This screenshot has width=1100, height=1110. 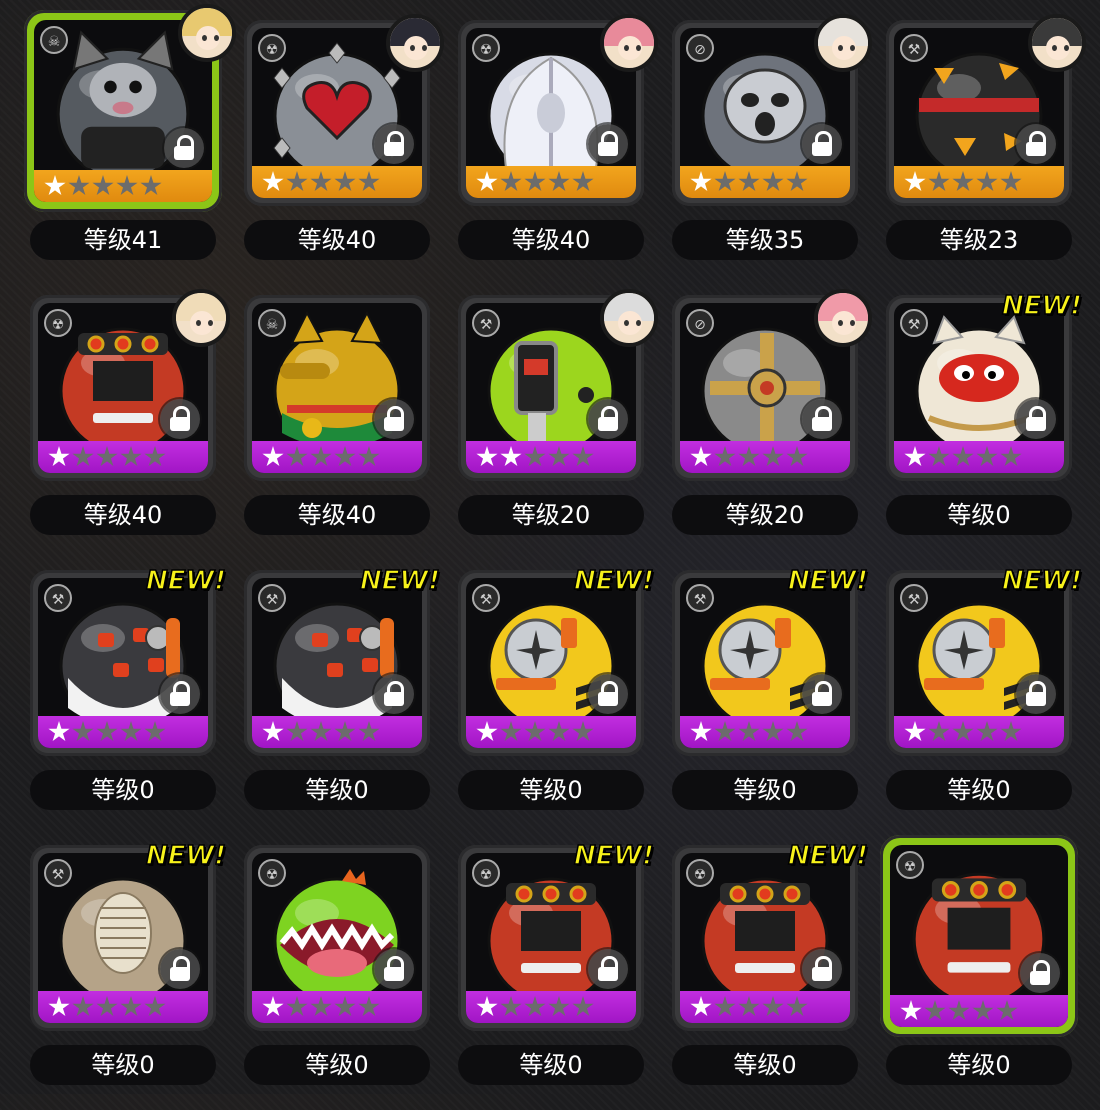 I want to click on item-slot: ⊘ 等级20, so click(x=772, y=422).